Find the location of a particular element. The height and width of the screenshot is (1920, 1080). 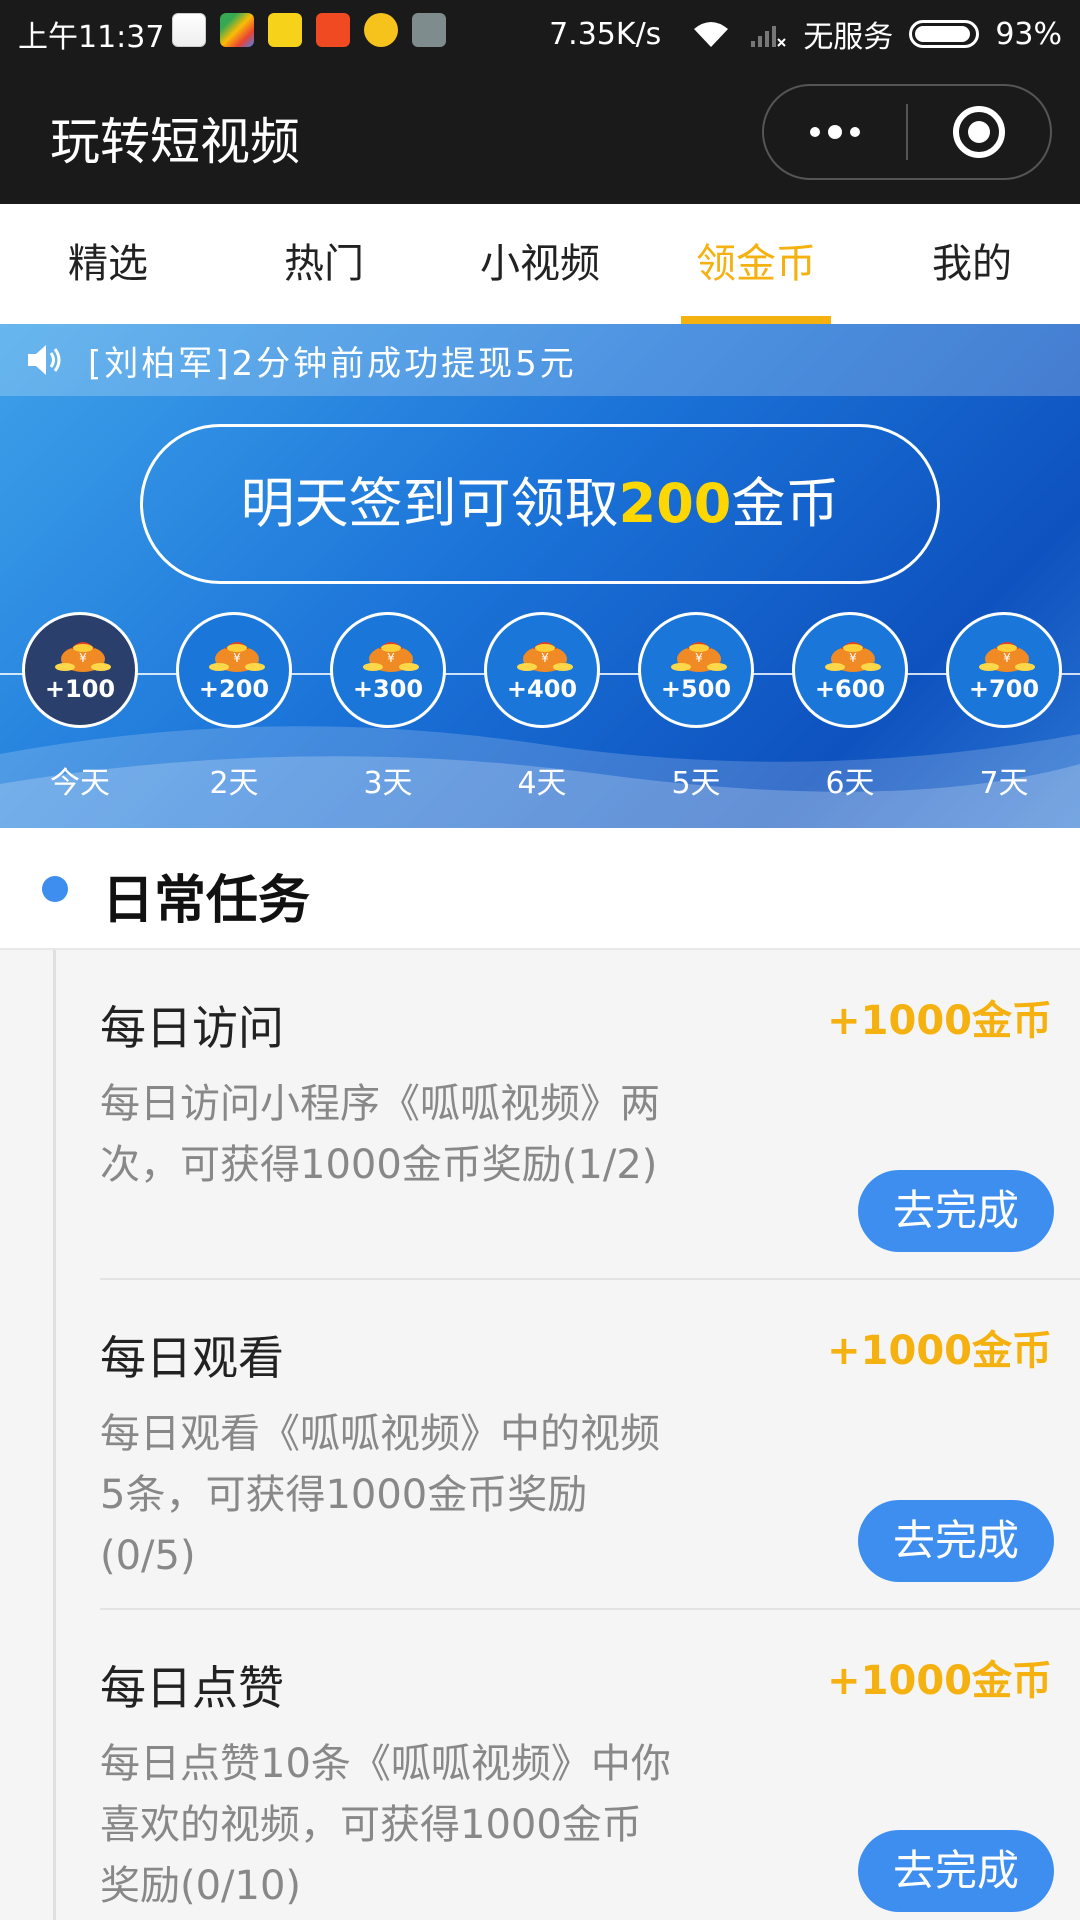

network-speed: 7.35K/s is located at coordinates (605, 34).